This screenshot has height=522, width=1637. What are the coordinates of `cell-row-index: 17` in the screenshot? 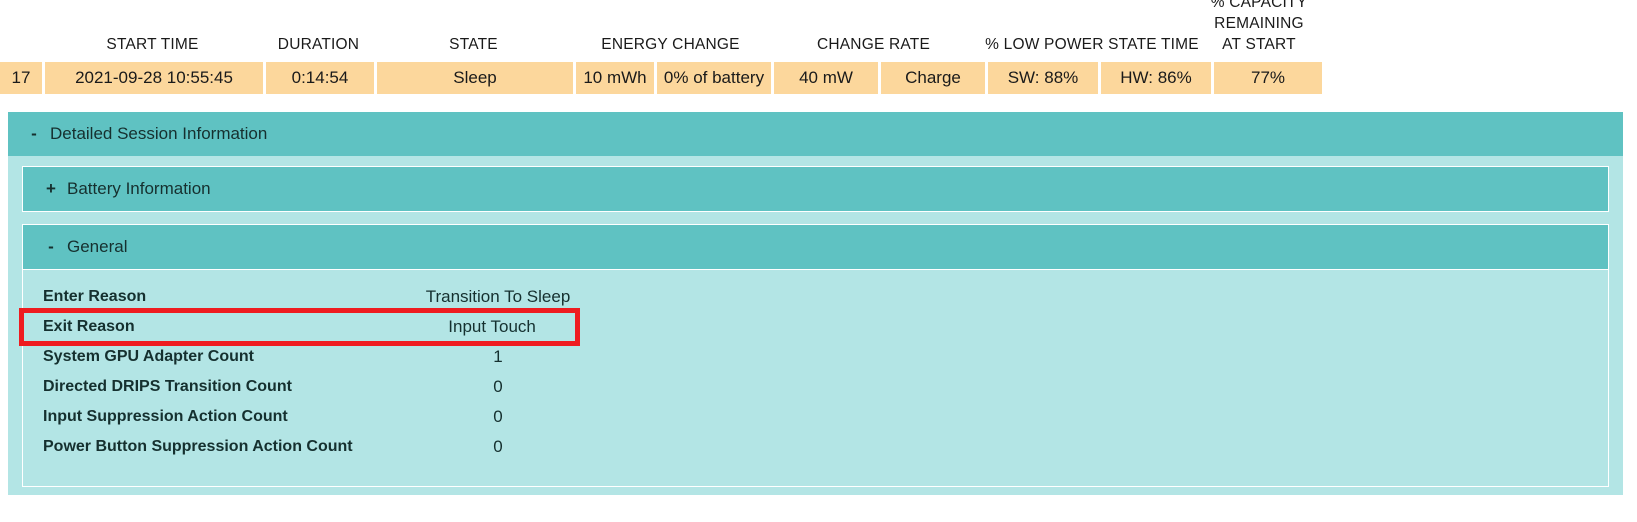 It's located at (21, 78).